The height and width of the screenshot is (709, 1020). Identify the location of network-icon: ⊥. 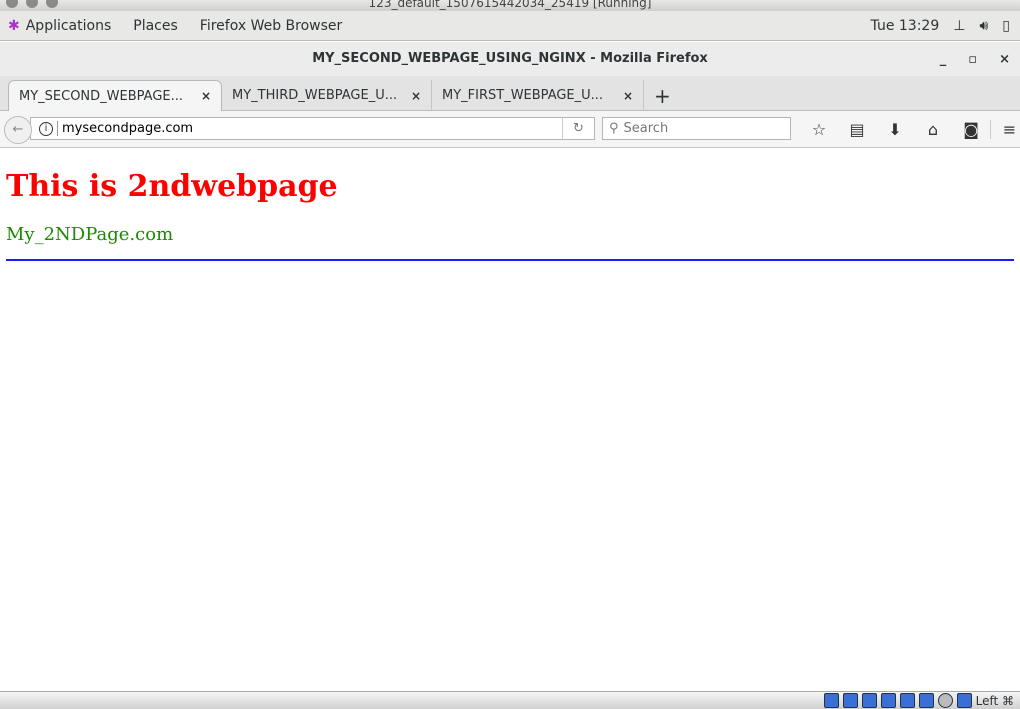
(959, 26).